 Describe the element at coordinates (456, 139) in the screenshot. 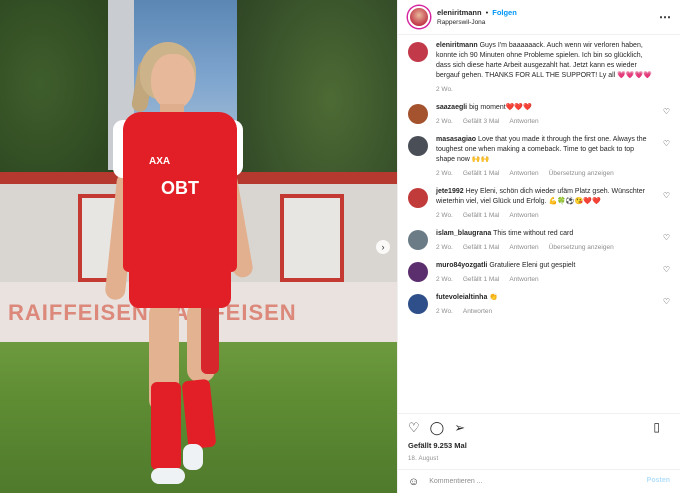

I see `commenter-username: masasagiao` at that location.